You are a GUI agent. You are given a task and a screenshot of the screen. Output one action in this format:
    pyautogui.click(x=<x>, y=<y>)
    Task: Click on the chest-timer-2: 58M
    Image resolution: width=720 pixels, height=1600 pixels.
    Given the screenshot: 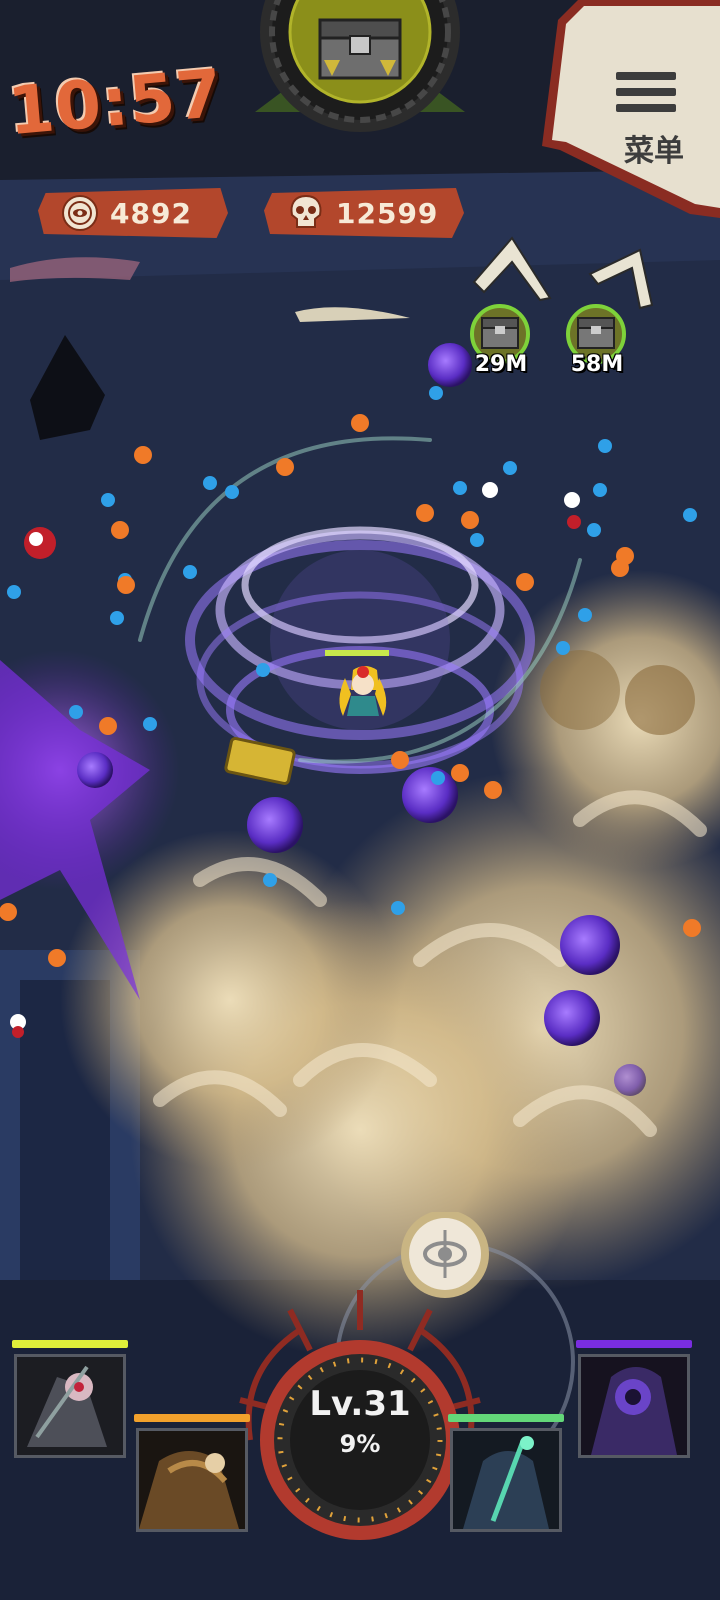 What is the action you would take?
    pyautogui.click(x=597, y=364)
    